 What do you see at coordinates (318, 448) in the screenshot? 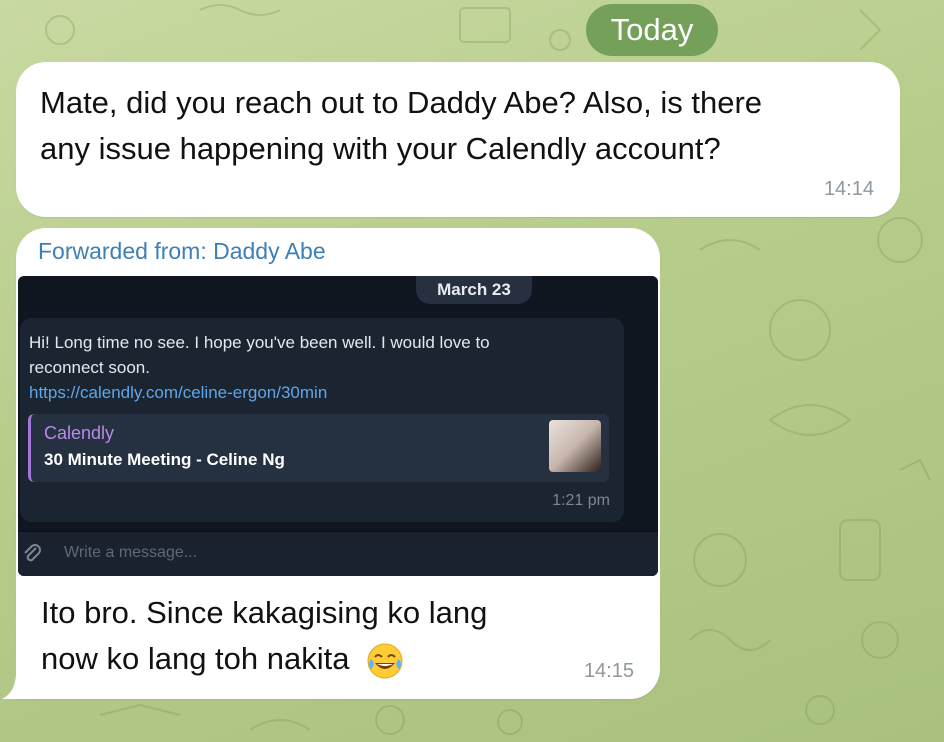
I see `screenshot-link-preview-card: Calendly 30 Minute Meeting - Celine Ng` at bounding box center [318, 448].